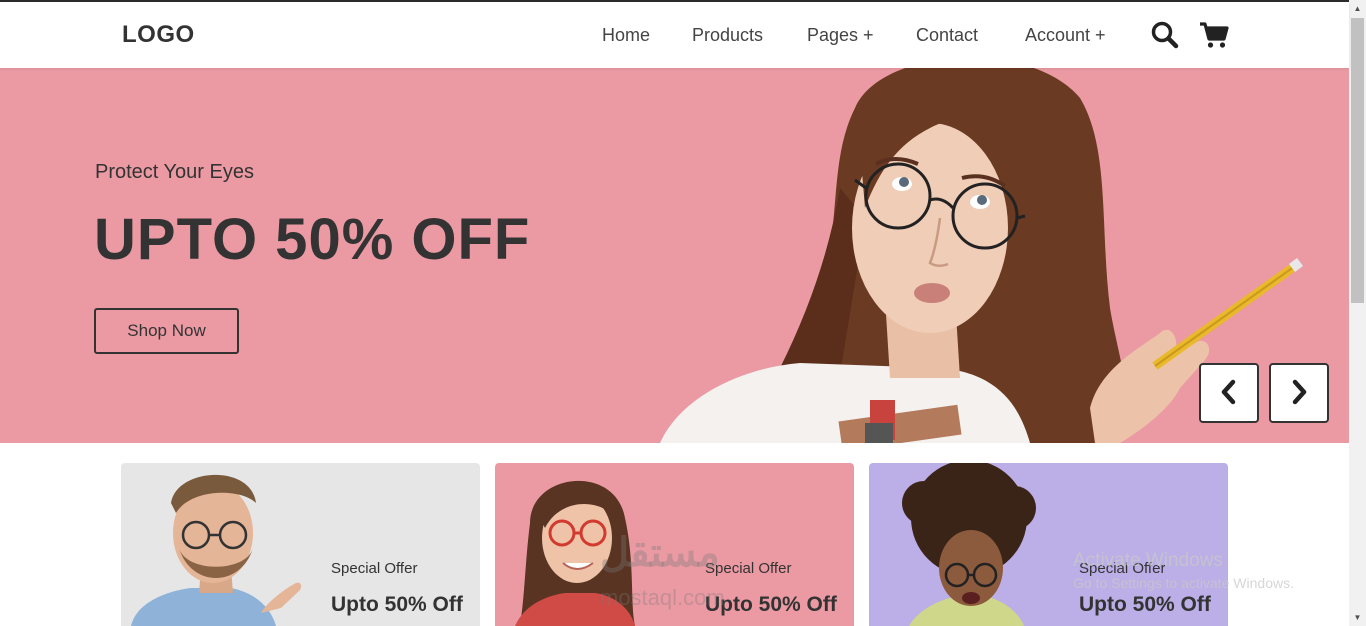  Describe the element at coordinates (575, 553) in the screenshot. I see `woman-with-glasses-image` at that location.